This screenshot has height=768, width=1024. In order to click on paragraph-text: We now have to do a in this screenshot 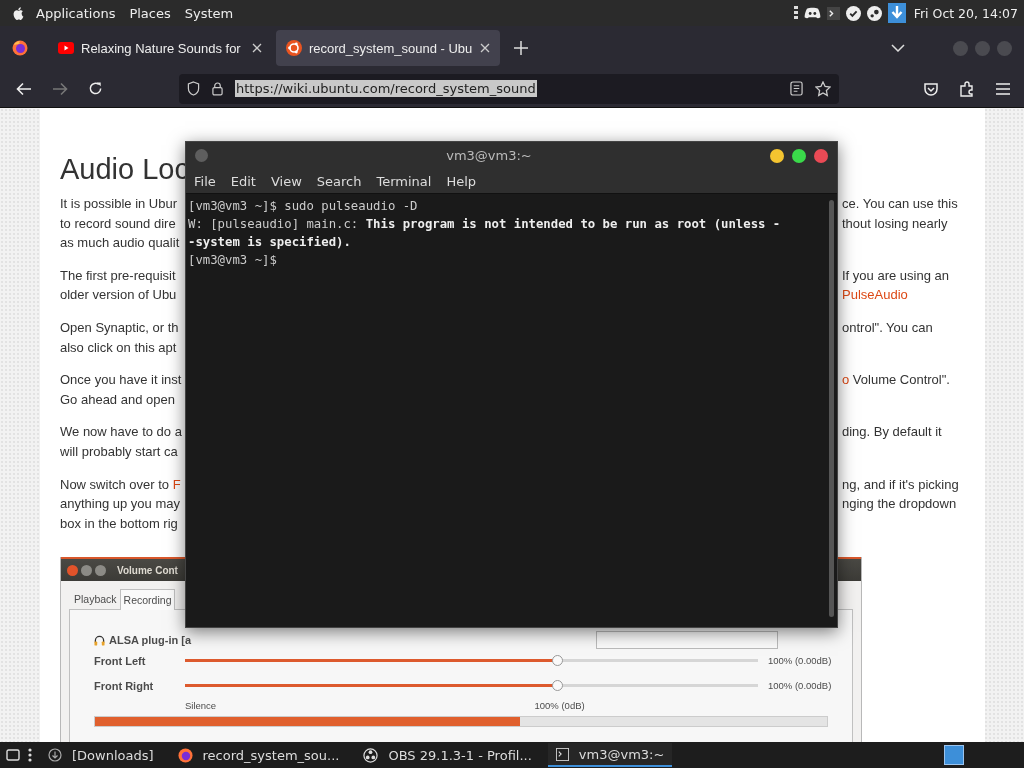, I will do `click(121, 432)`.